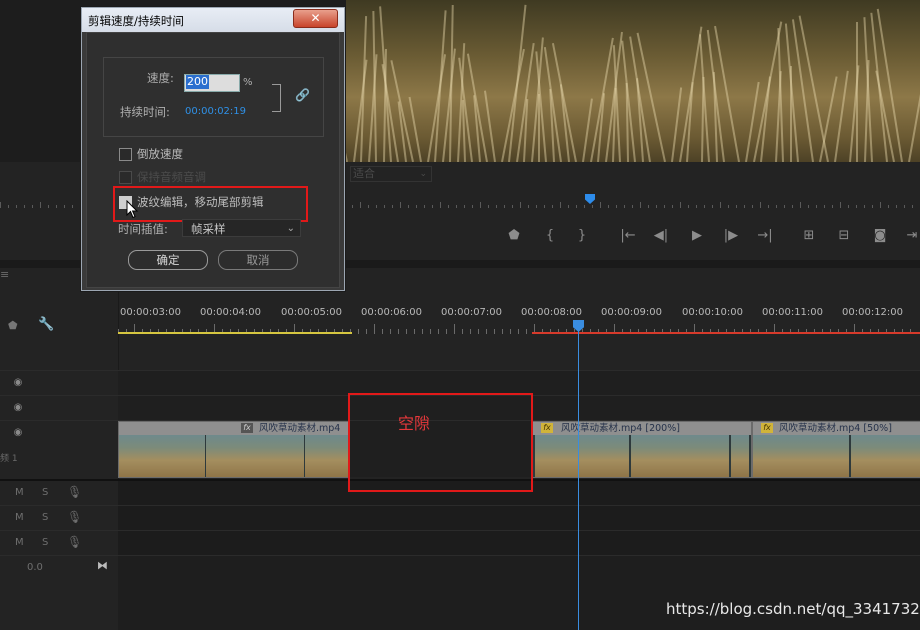  Describe the element at coordinates (168, 260) in the screenshot. I see `ok-button: 确定` at that location.